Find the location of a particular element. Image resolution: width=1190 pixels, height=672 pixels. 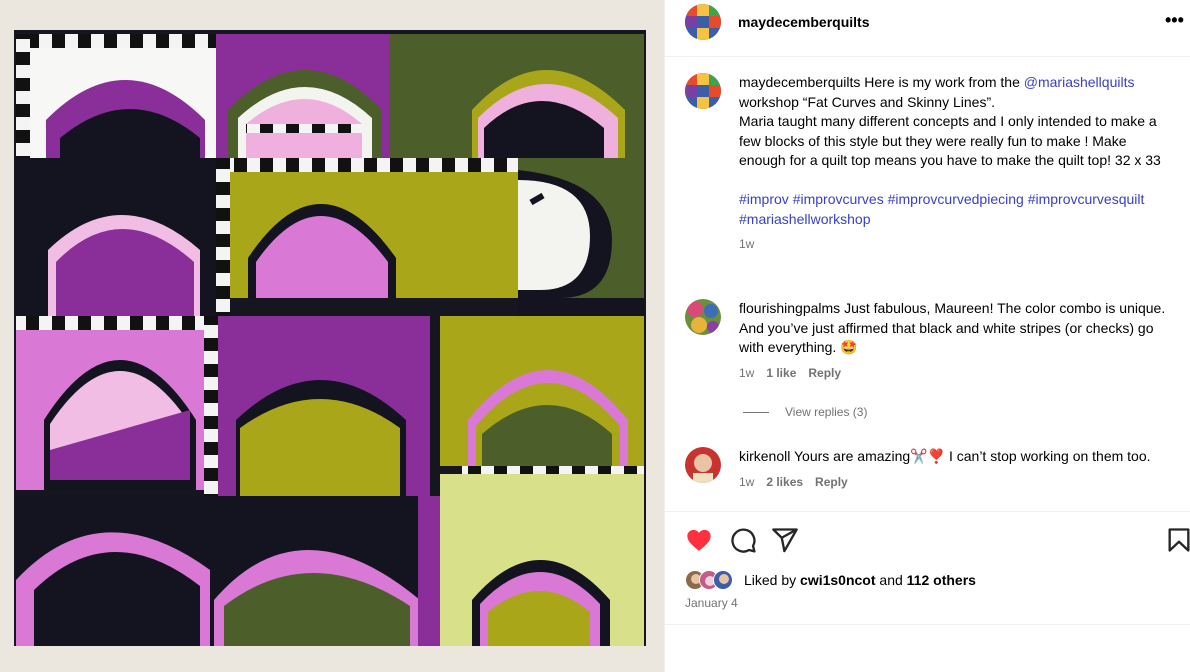

likes-text: Liked by cwi1s0ncot and 112 others is located at coordinates (860, 580).